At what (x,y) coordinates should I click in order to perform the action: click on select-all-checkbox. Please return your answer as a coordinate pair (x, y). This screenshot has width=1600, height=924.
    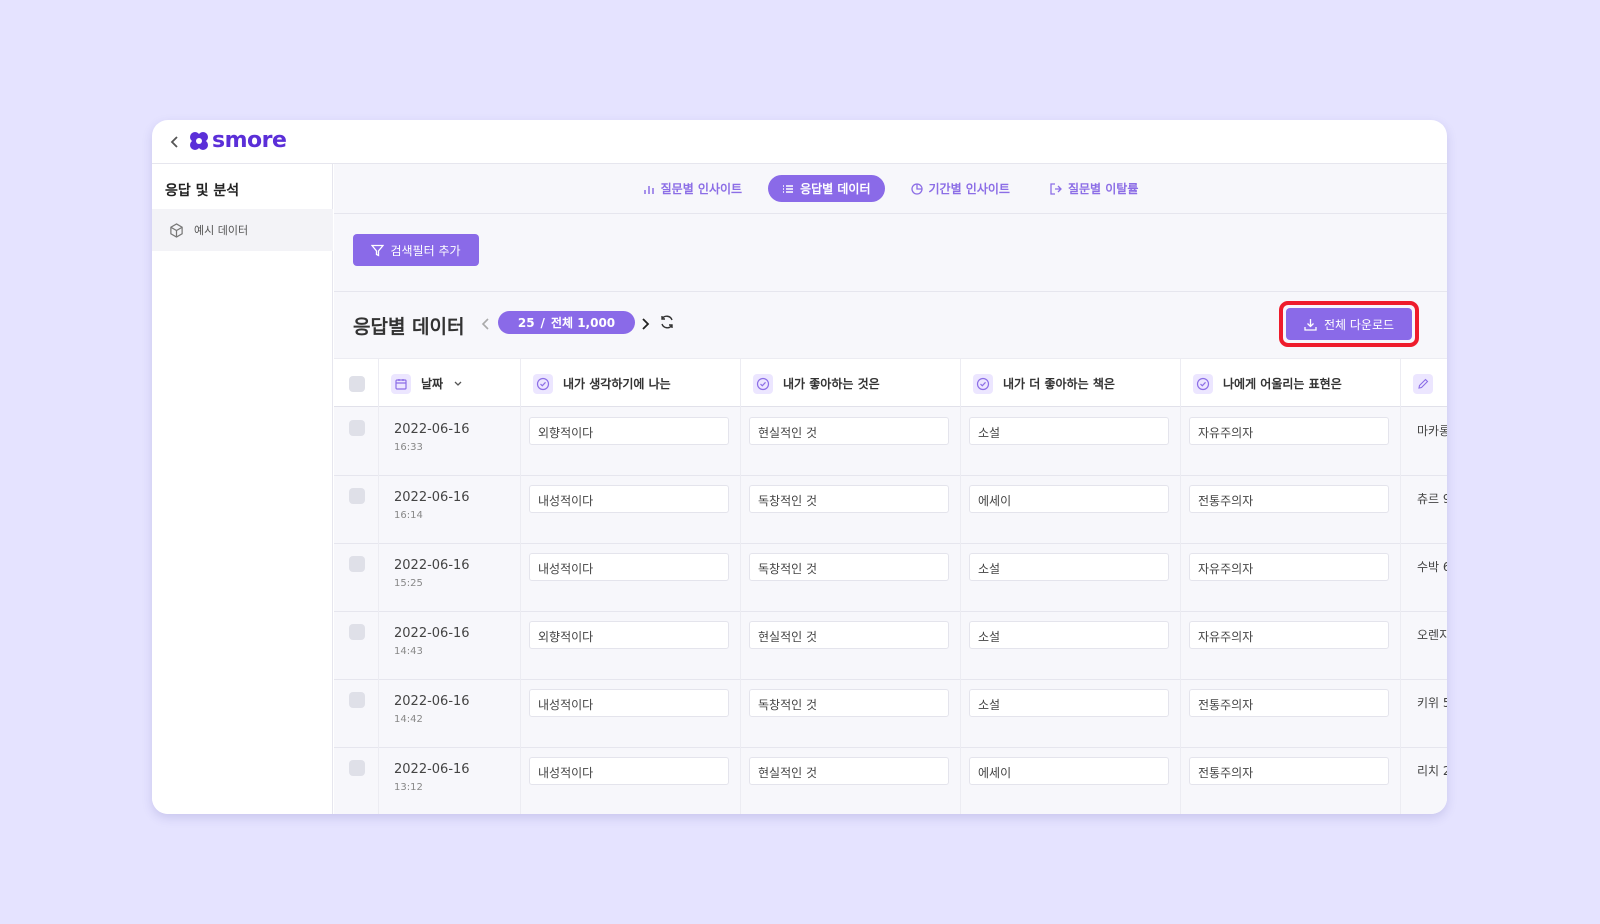
    Looking at the image, I should click on (357, 383).